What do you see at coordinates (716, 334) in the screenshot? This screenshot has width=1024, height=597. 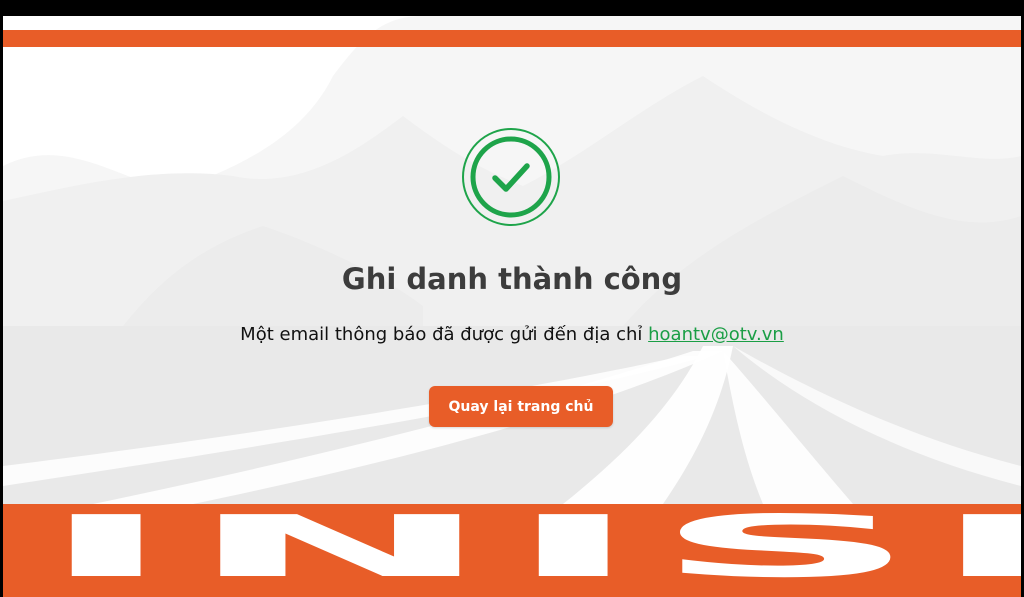 I see `email-link: hoantv@otv.vn` at bounding box center [716, 334].